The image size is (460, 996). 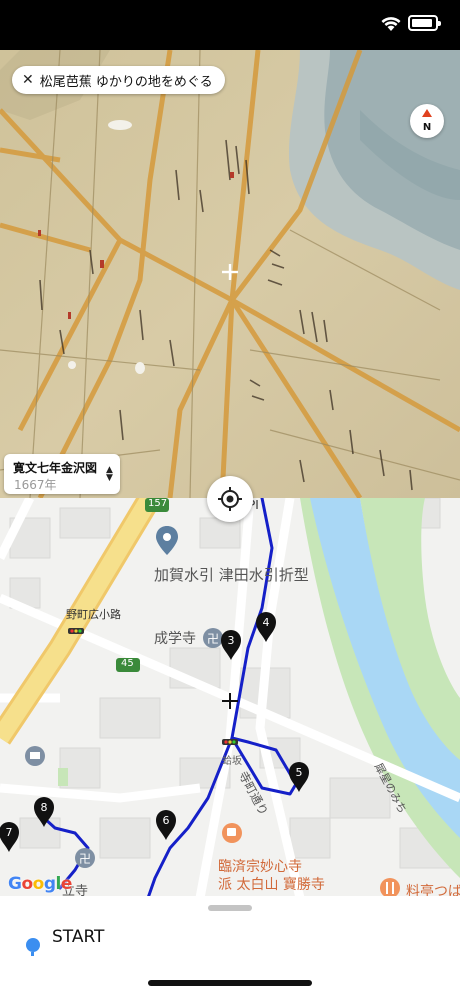 What do you see at coordinates (166, 820) in the screenshot?
I see `tour-marker-label: 6` at bounding box center [166, 820].